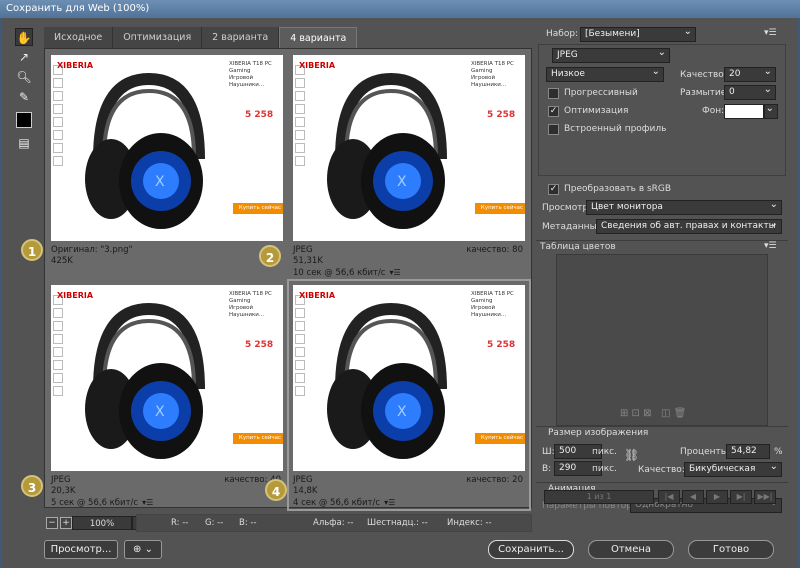  Describe the element at coordinates (705, 452) in the screenshot. I see `percent-label: Проценты:` at that location.